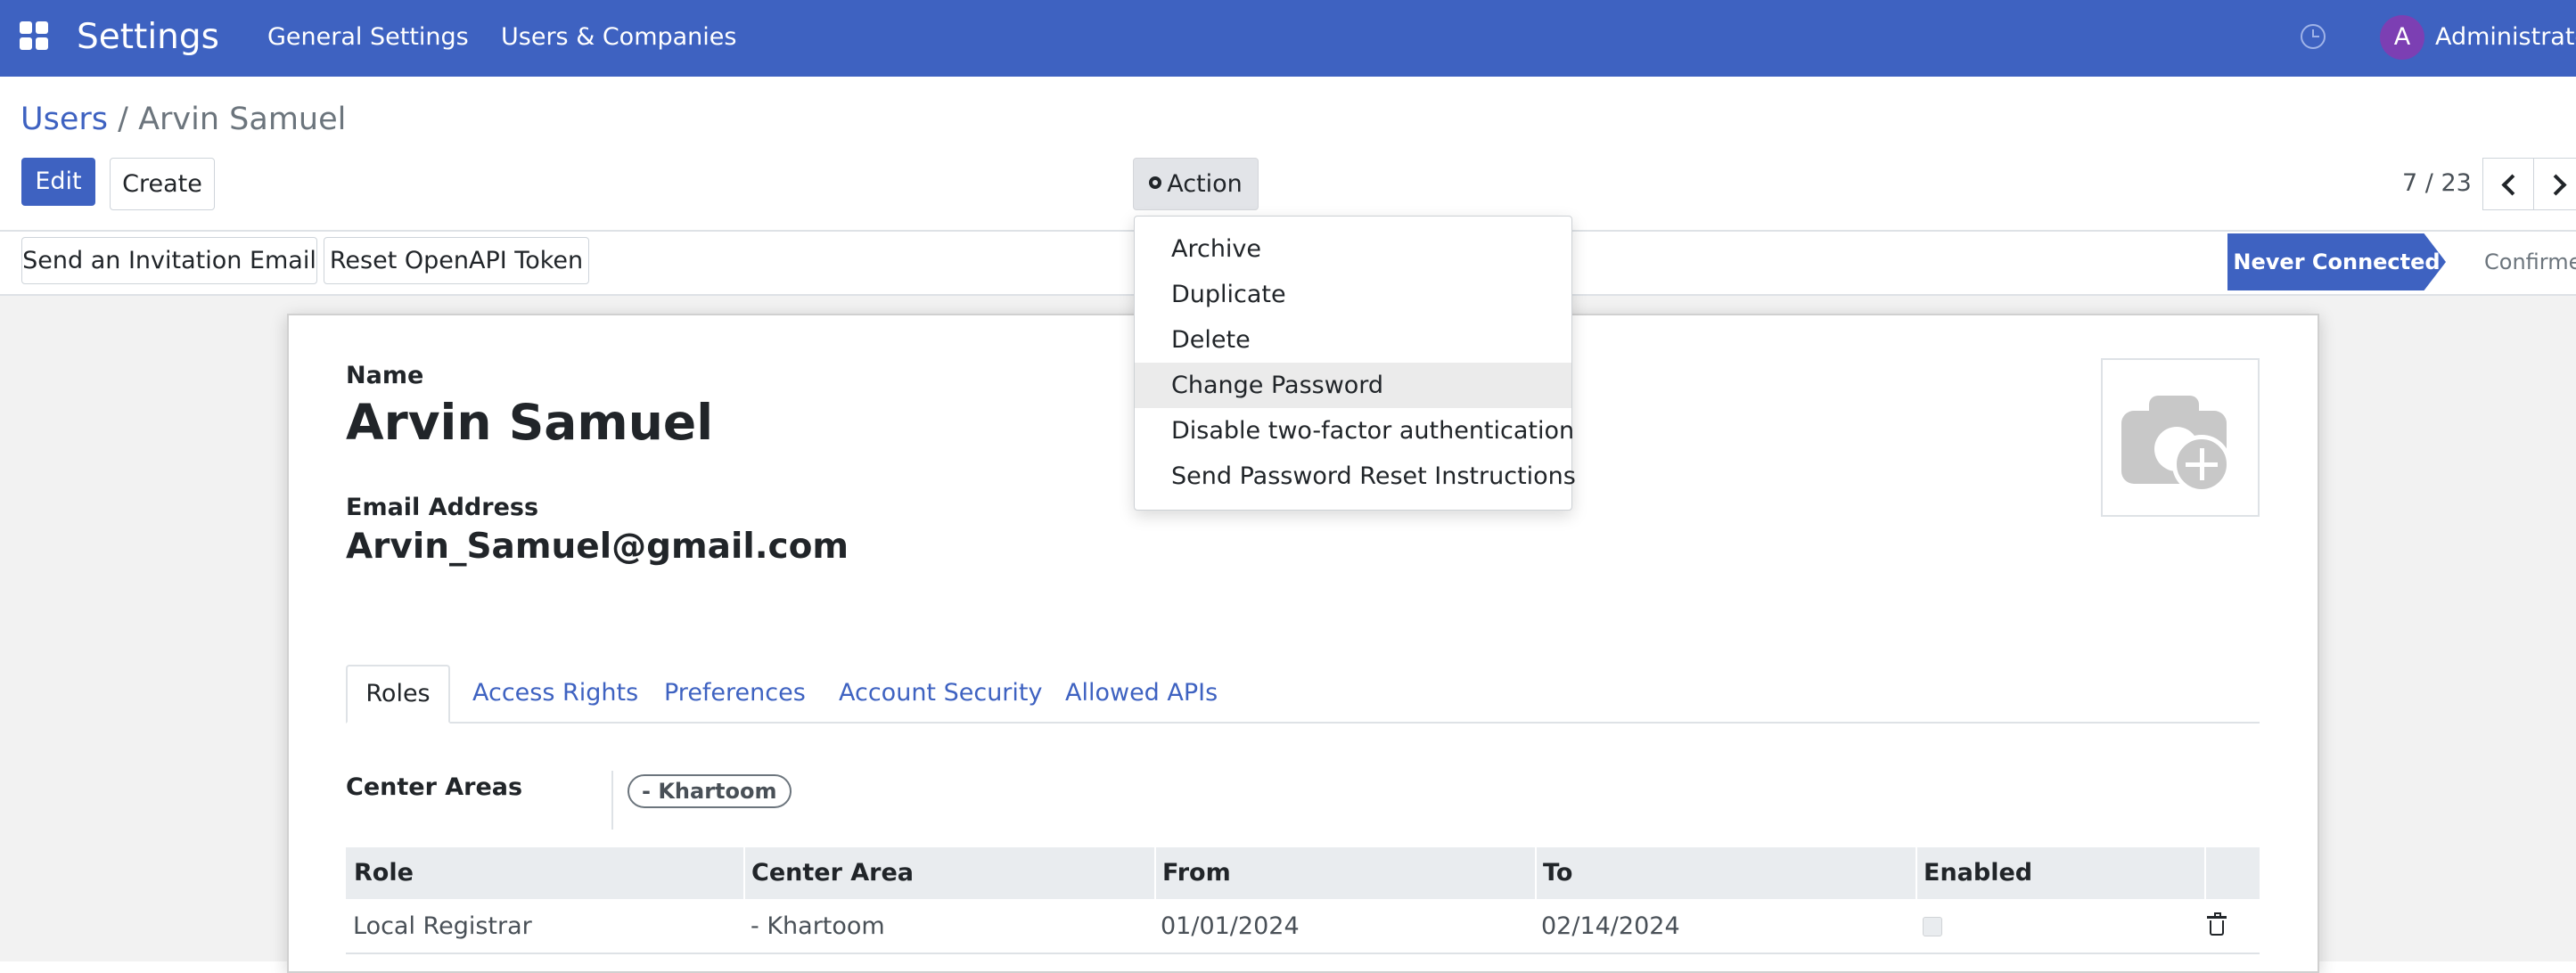  What do you see at coordinates (2505, 37) in the screenshot?
I see `user-menu-name: Administrator` at bounding box center [2505, 37].